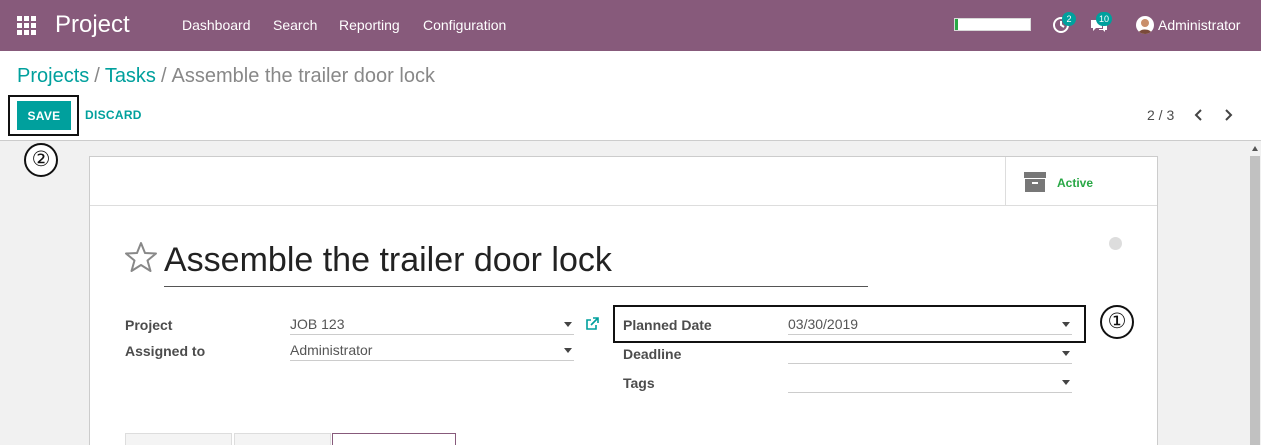 The image size is (1261, 445). Describe the element at coordinates (317, 324) in the screenshot. I see `project-value: JOB 123` at that location.